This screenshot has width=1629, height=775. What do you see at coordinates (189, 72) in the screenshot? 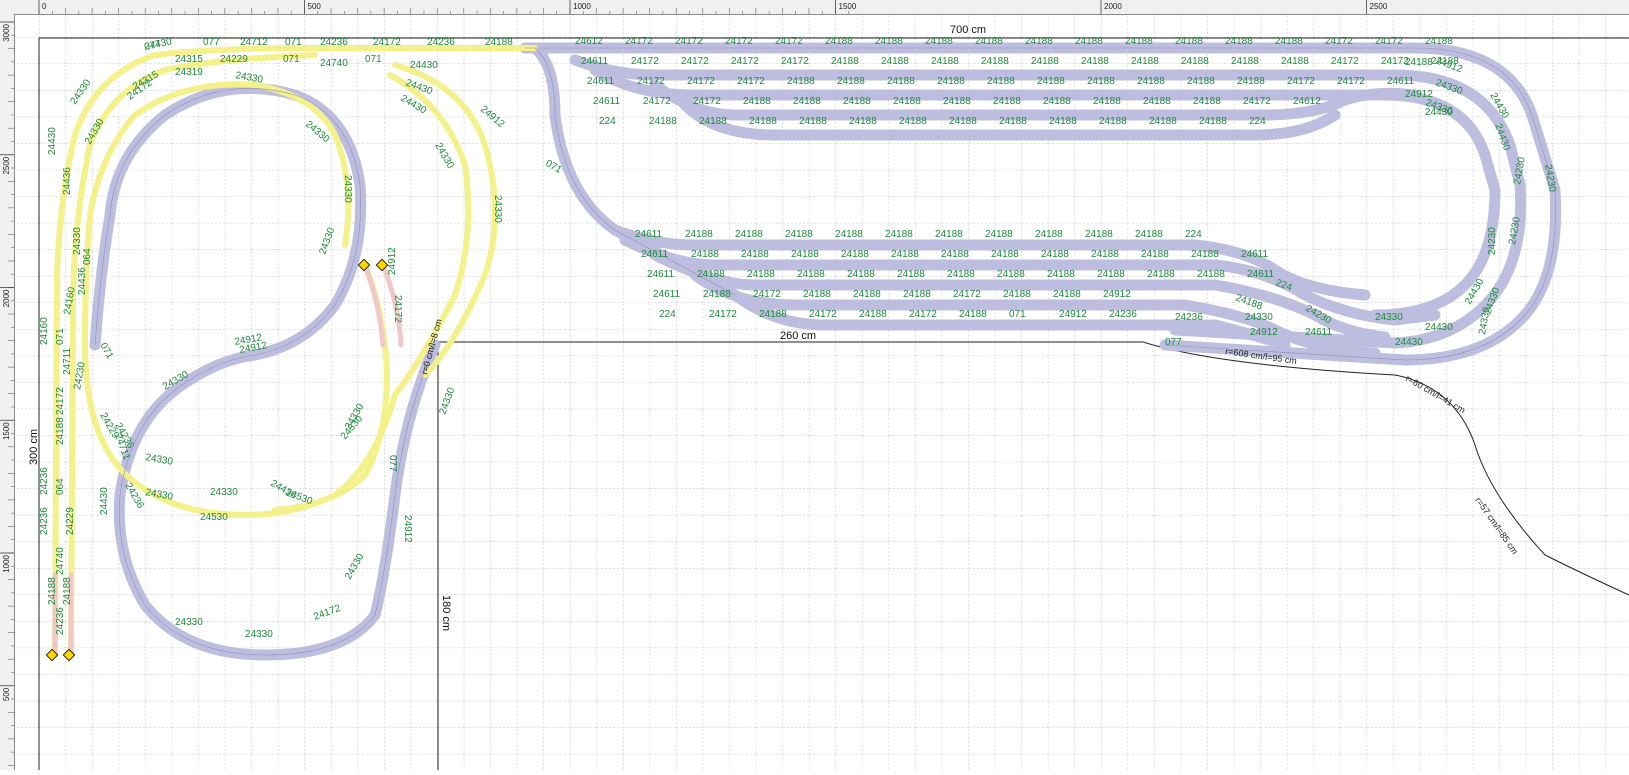
I see `track-part-label: 24319` at bounding box center [189, 72].